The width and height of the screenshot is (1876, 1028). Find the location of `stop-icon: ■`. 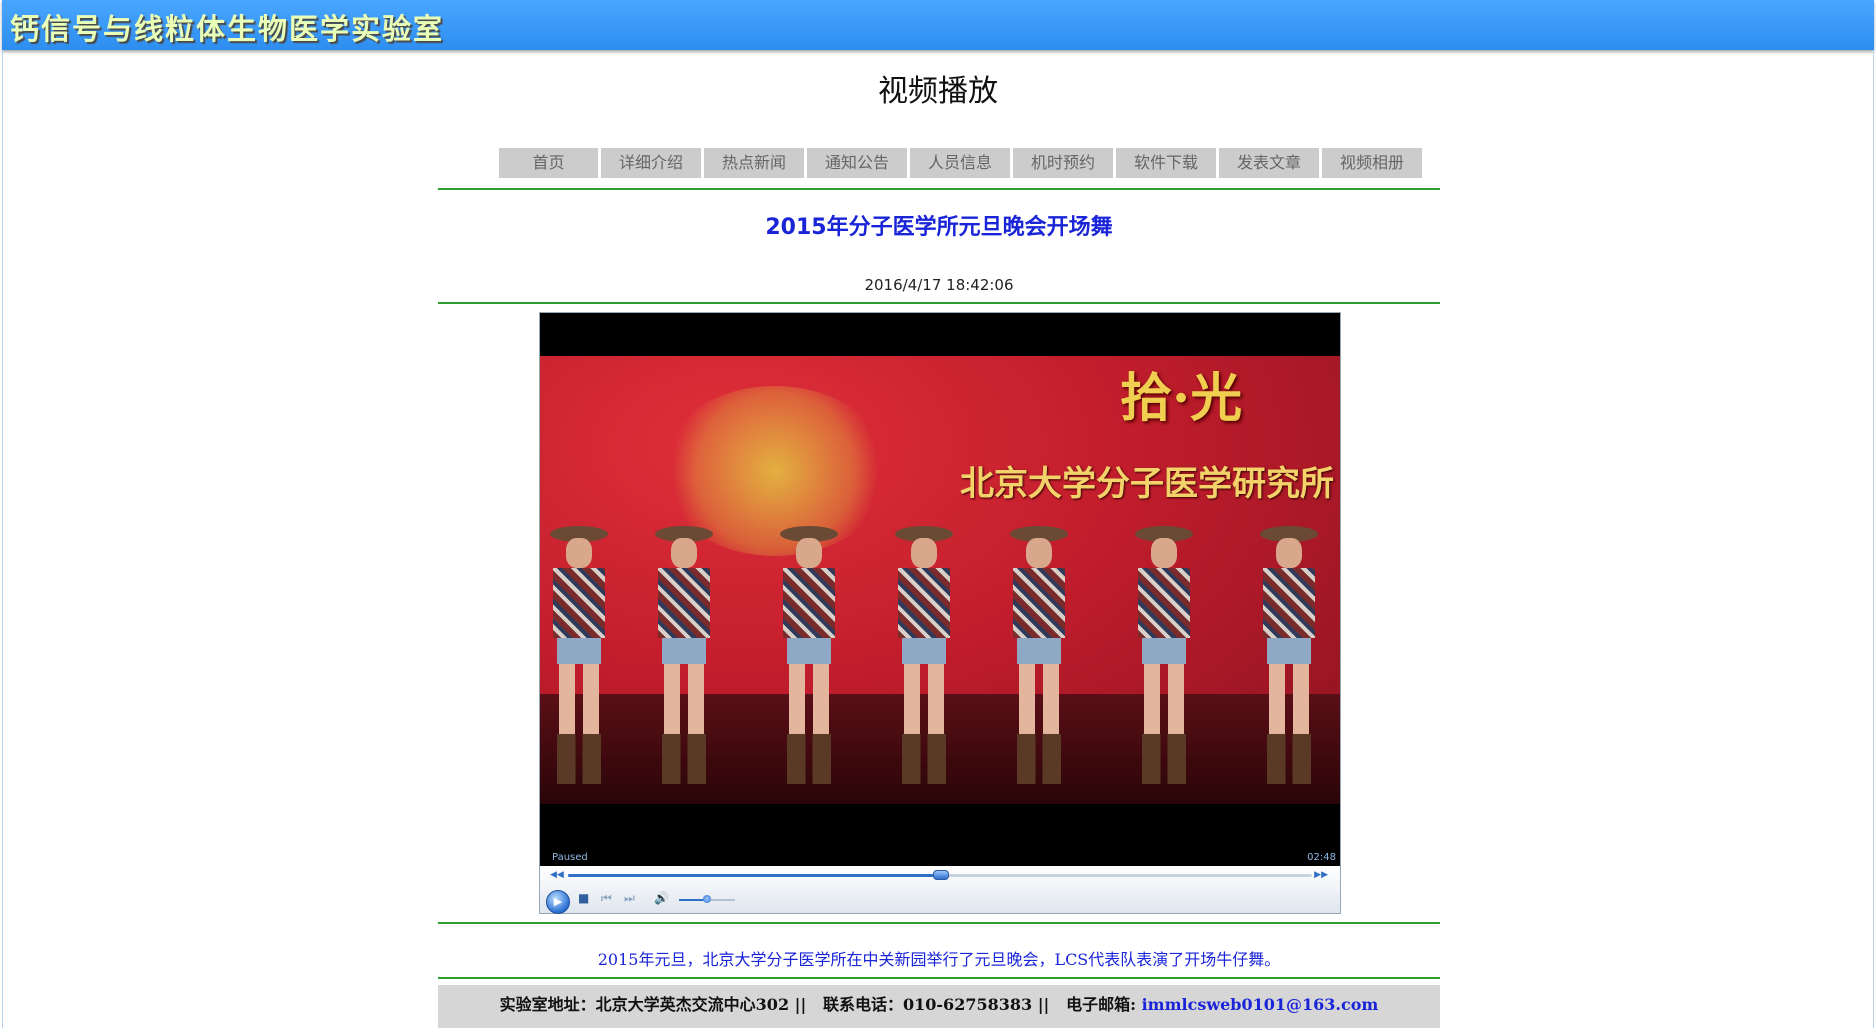

stop-icon: ■ is located at coordinates (583, 898).